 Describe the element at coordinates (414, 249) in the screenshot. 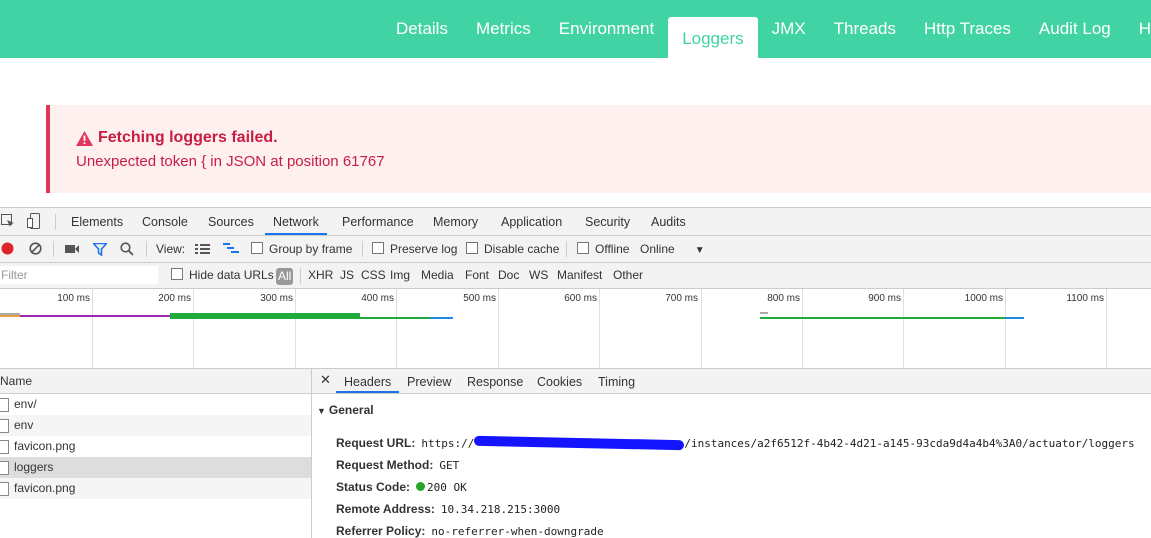

I see `preserve-log-checkbox: Preserve log` at that location.